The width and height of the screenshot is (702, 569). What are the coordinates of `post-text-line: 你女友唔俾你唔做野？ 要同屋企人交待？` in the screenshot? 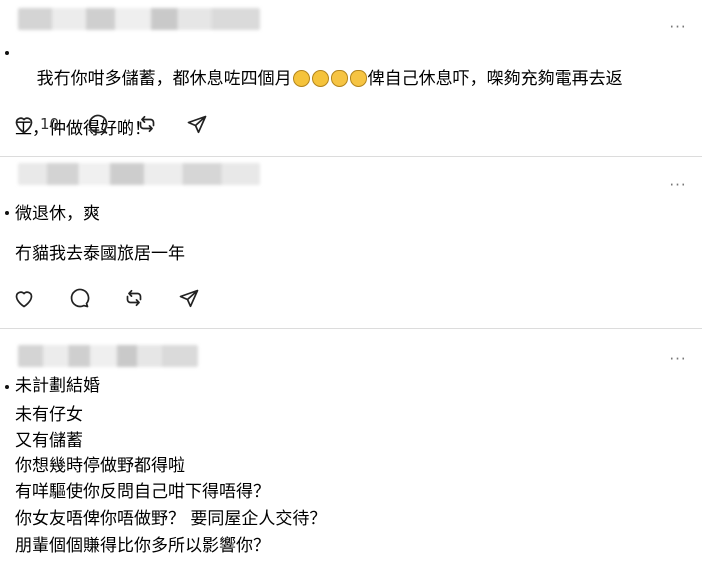 It's located at (171, 519).